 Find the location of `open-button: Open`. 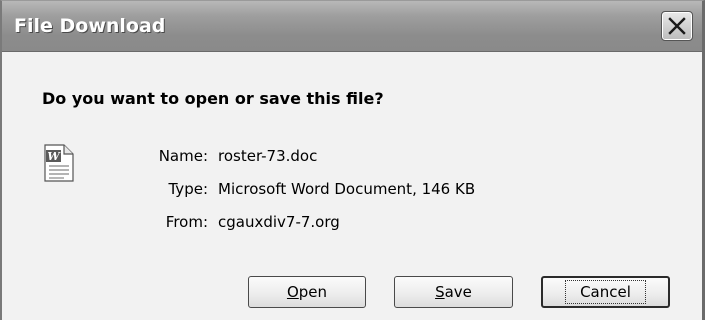

open-button: Open is located at coordinates (307, 292).